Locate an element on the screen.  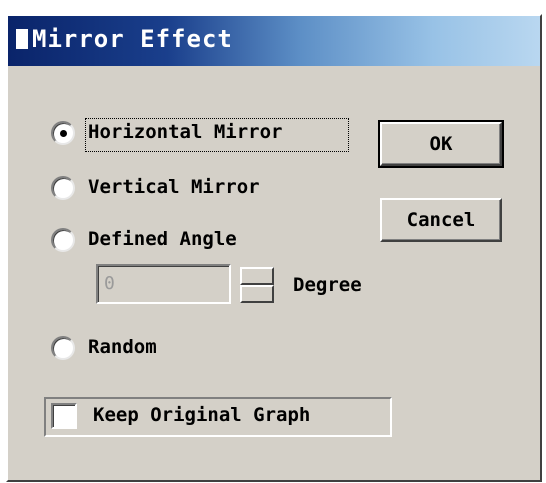
cancel-button: Cancel is located at coordinates (441, 220).